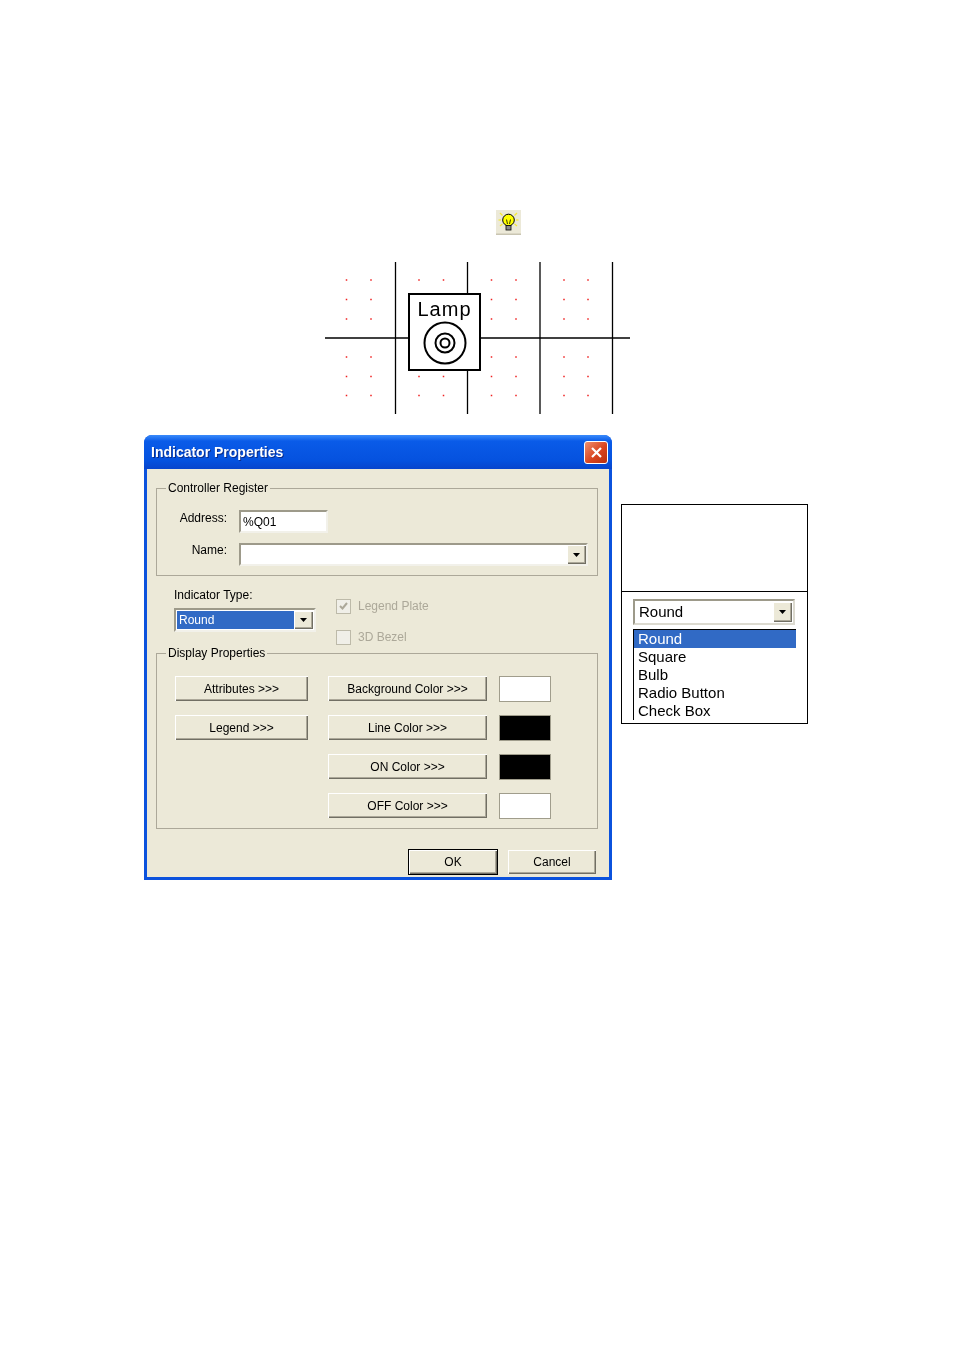  I want to click on group-title: Controller Register, so click(218, 488).